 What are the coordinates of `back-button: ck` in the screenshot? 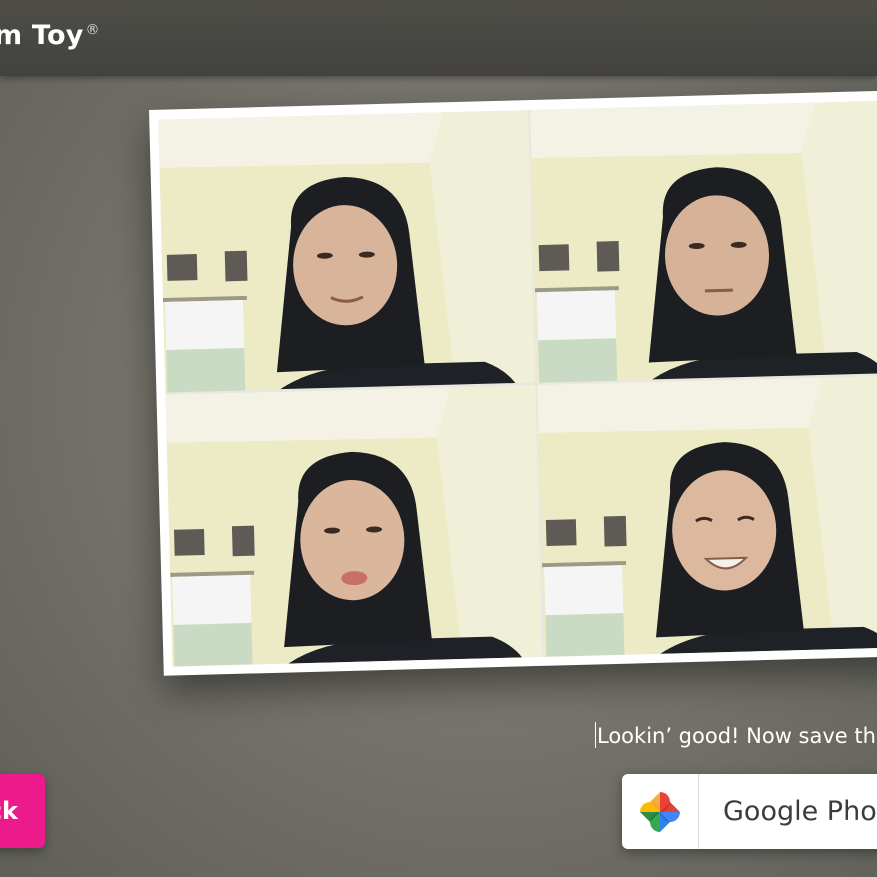 It's located at (22, 811).